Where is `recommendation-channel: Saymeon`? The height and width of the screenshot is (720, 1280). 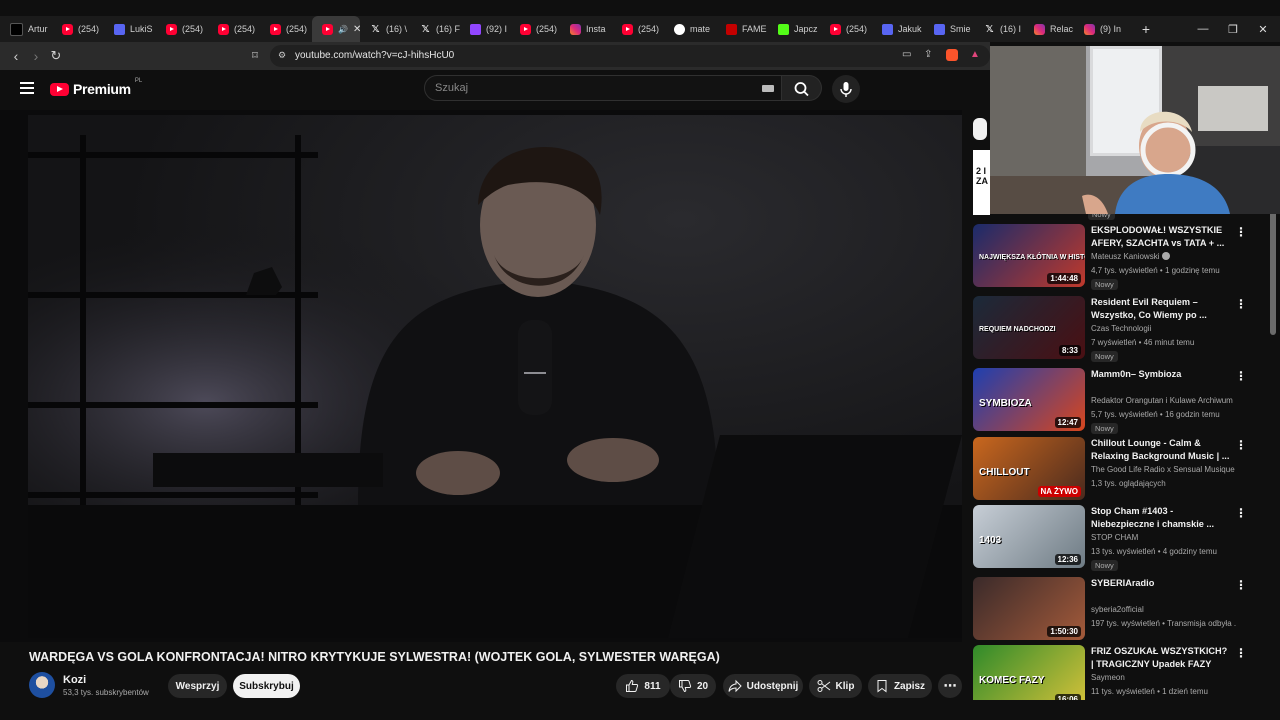
recommendation-channel: Saymeon is located at coordinates (1163, 677).